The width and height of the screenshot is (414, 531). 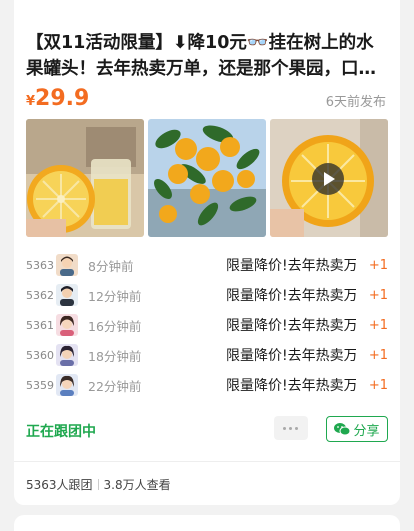 I want to click on photo-orange-juice, so click(x=85, y=178).